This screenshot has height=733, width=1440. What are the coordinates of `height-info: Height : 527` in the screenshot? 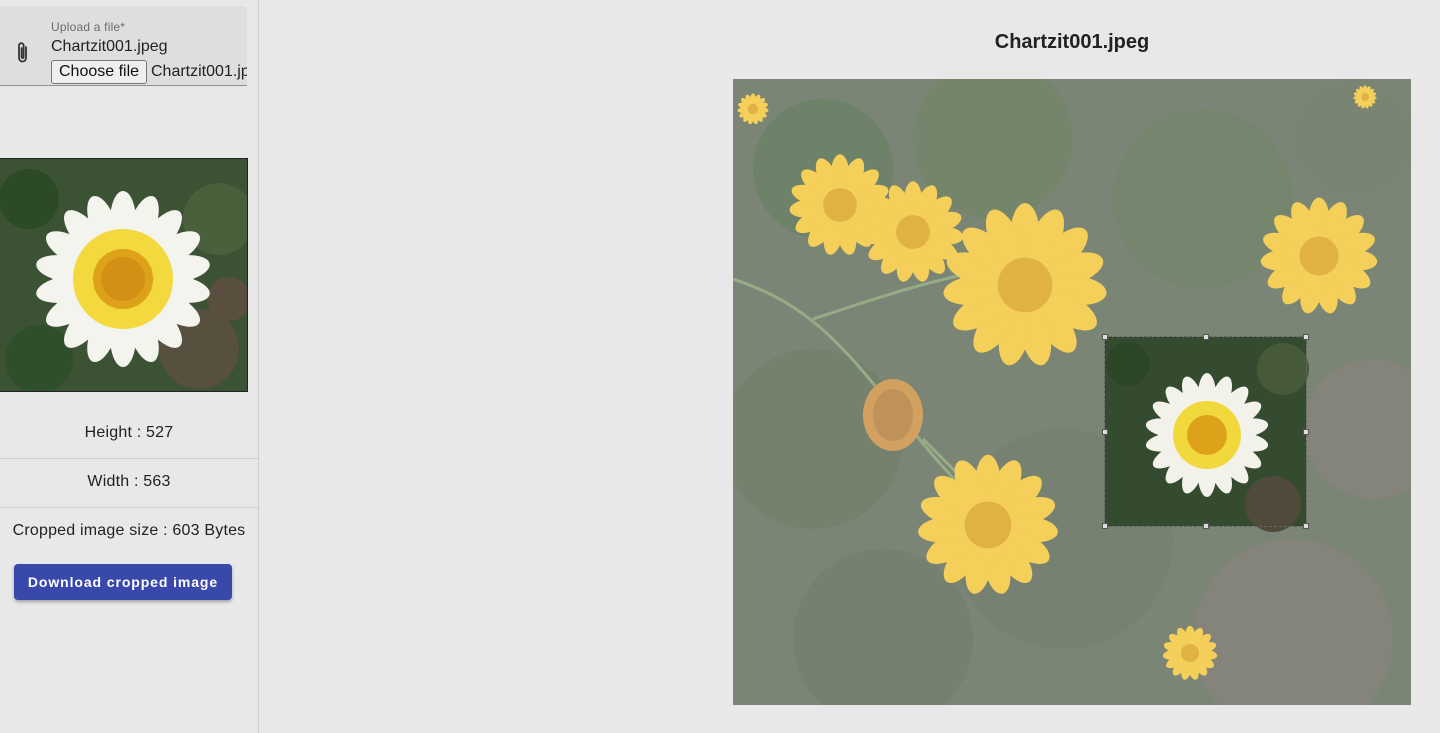 It's located at (129, 432).